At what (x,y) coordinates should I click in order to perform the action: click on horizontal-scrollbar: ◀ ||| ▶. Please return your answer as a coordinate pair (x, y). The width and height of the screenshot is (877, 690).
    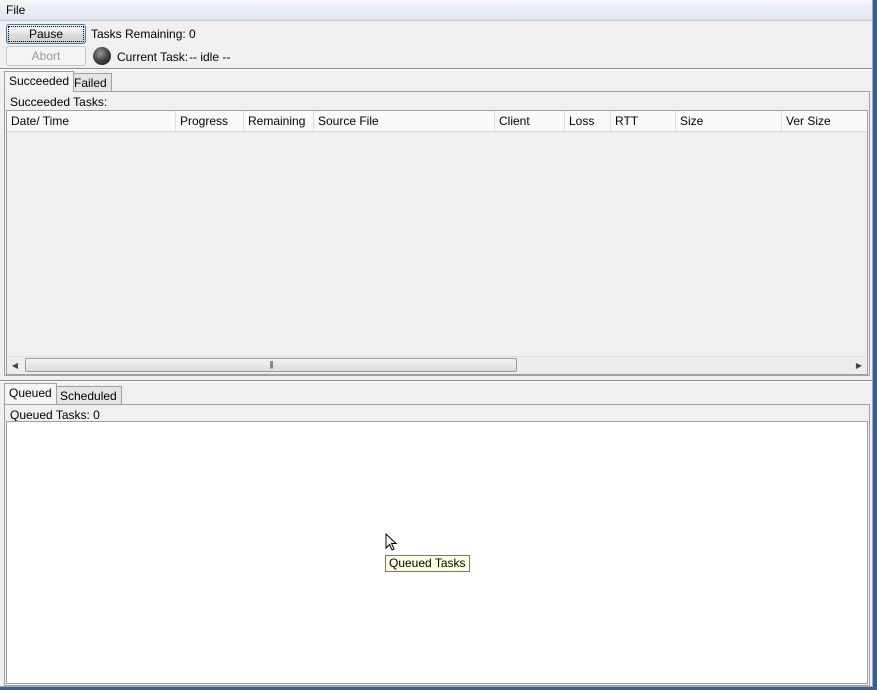
    Looking at the image, I should click on (437, 365).